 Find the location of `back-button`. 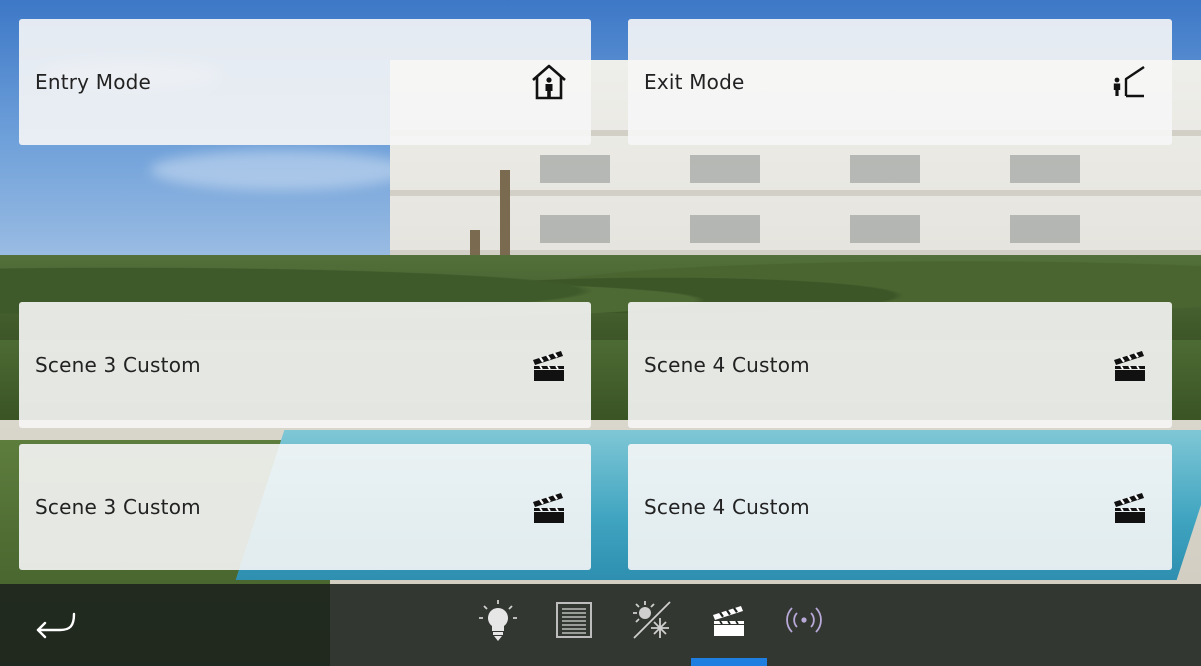

back-button is located at coordinates (55, 624).